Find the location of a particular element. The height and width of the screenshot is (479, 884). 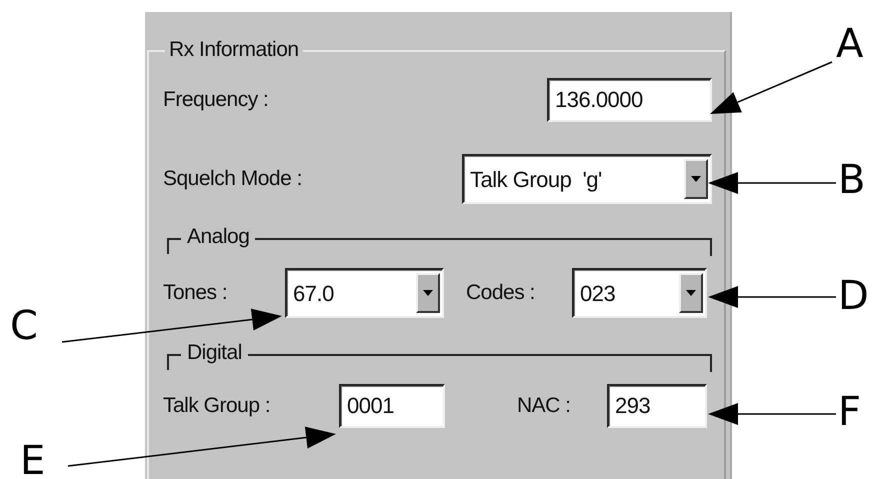

callout-letter: A is located at coordinates (850, 44).